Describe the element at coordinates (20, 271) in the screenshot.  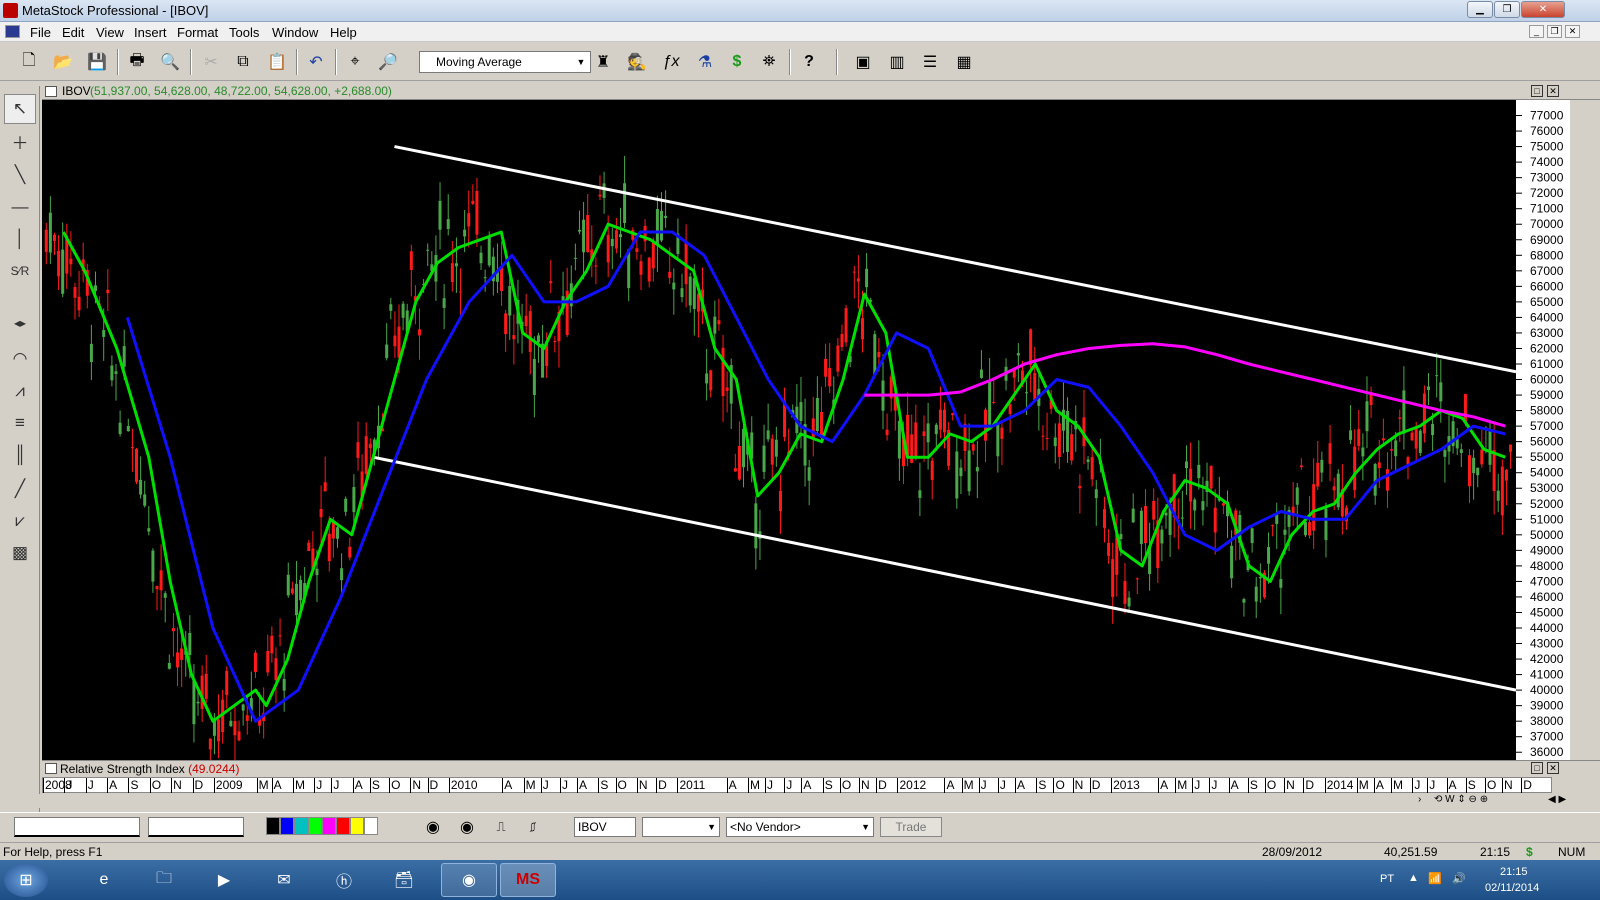
I see `support-resistance-icon: S⁄R` at that location.